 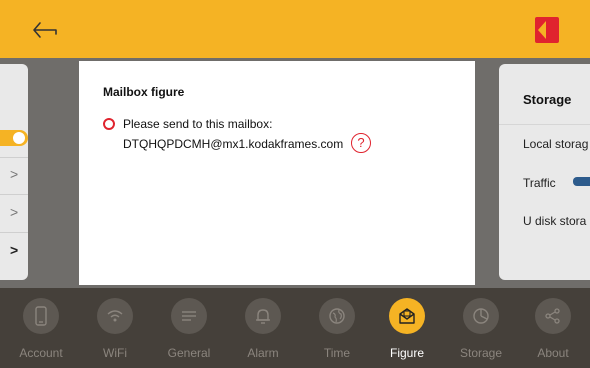 I want to click on alarm-circle, so click(x=263, y=316).